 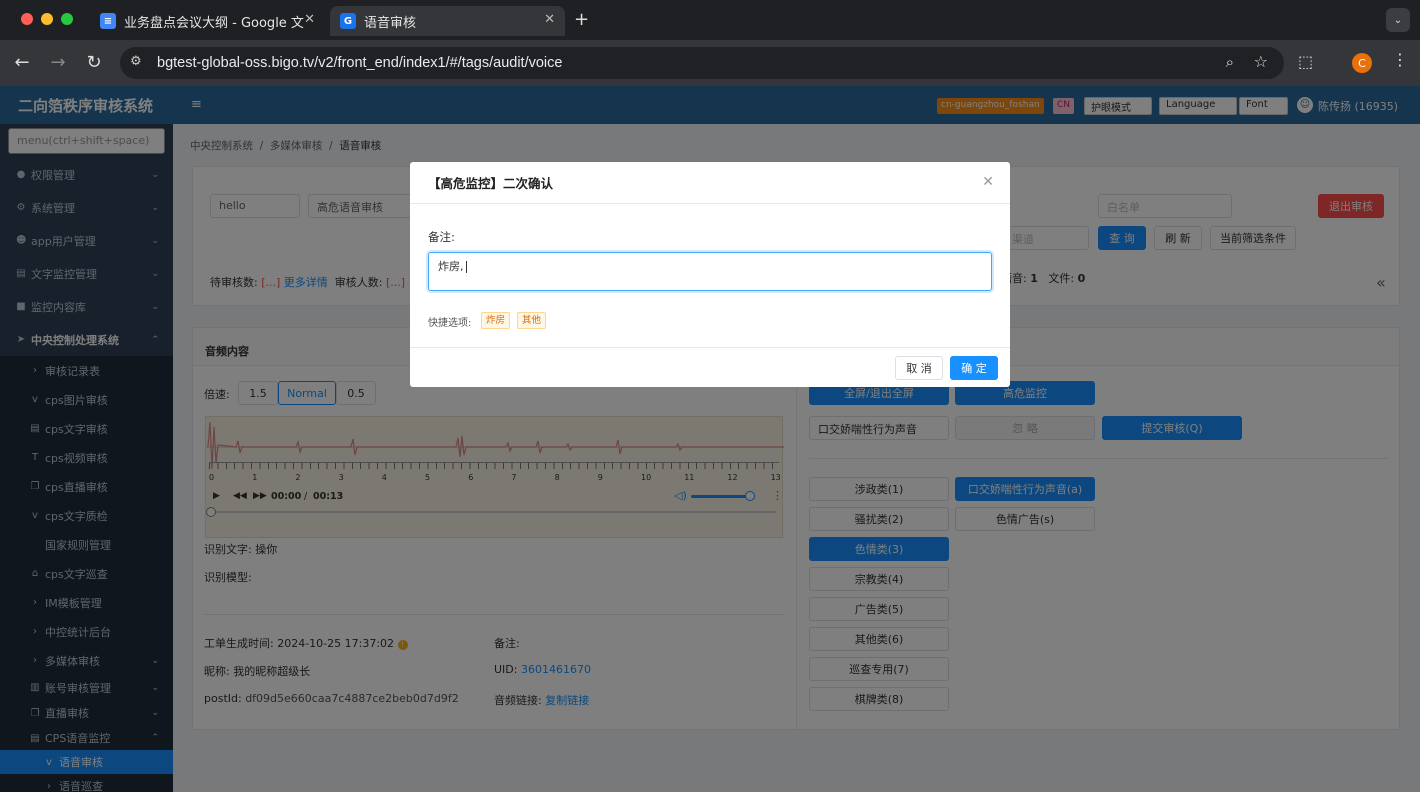 What do you see at coordinates (710, 20) in the screenshot?
I see `browser-tabbar: ≡ 业务盘点会议大纲 - Google 文 ✕ G 语音审核 ✕ + ⌄` at bounding box center [710, 20].